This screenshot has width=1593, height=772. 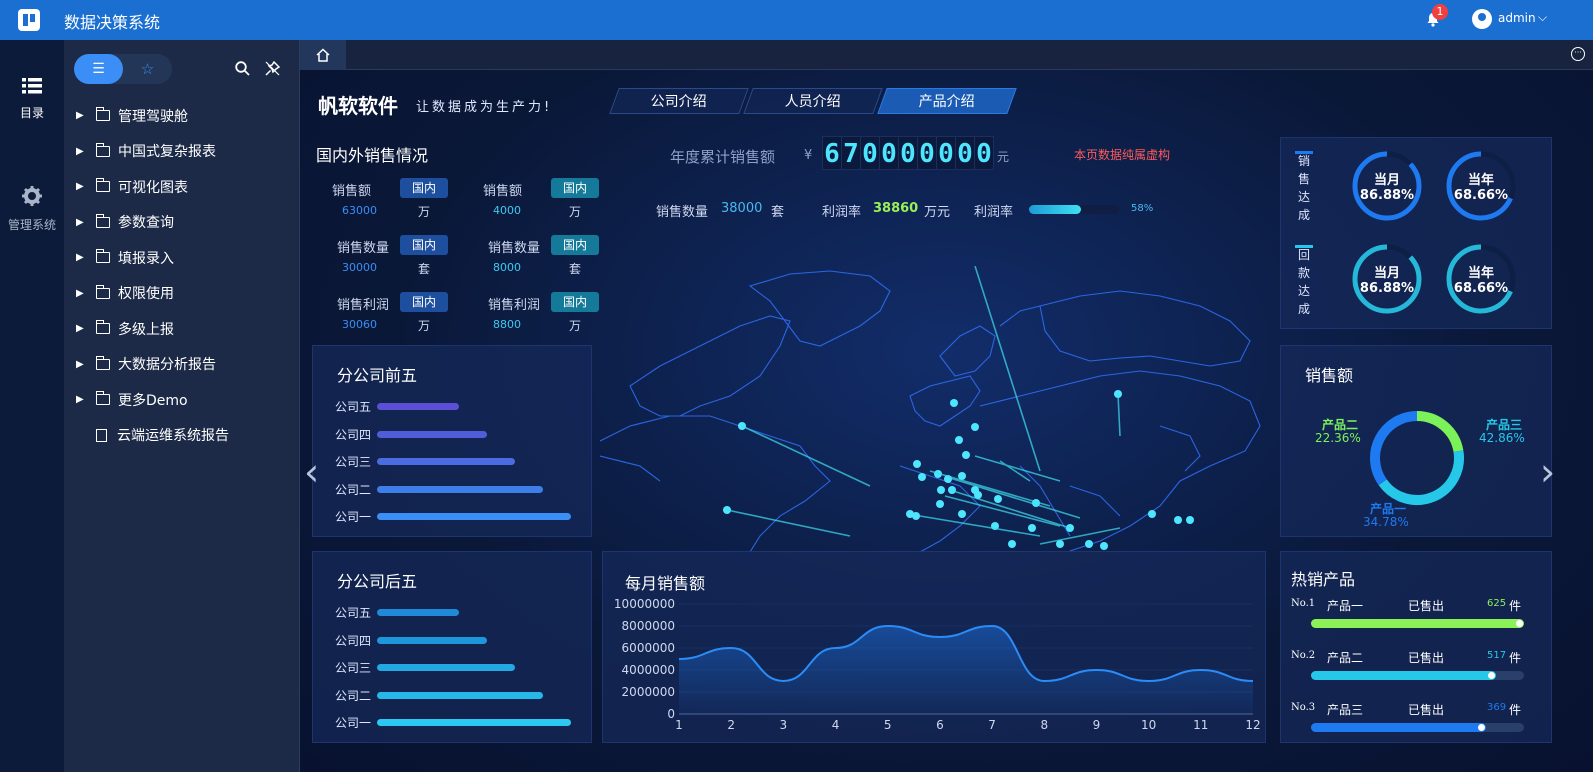 I want to click on tab-company: 公司介绍, so click(x=679, y=101).